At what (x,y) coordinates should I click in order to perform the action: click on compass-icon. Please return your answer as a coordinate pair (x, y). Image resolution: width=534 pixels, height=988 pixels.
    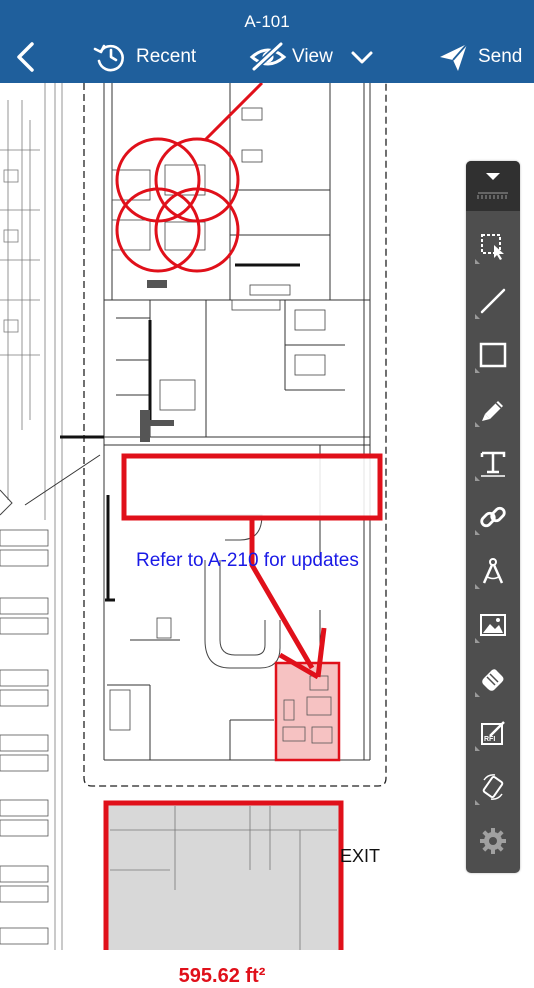
    Looking at the image, I should click on (493, 571).